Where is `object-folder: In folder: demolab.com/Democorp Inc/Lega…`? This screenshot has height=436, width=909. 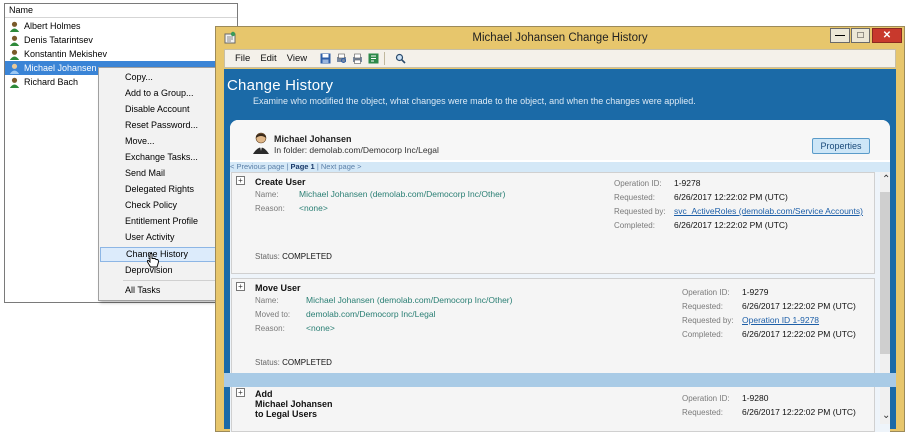
object-folder: In folder: demolab.com/Democorp Inc/Lega… is located at coordinates (356, 150).